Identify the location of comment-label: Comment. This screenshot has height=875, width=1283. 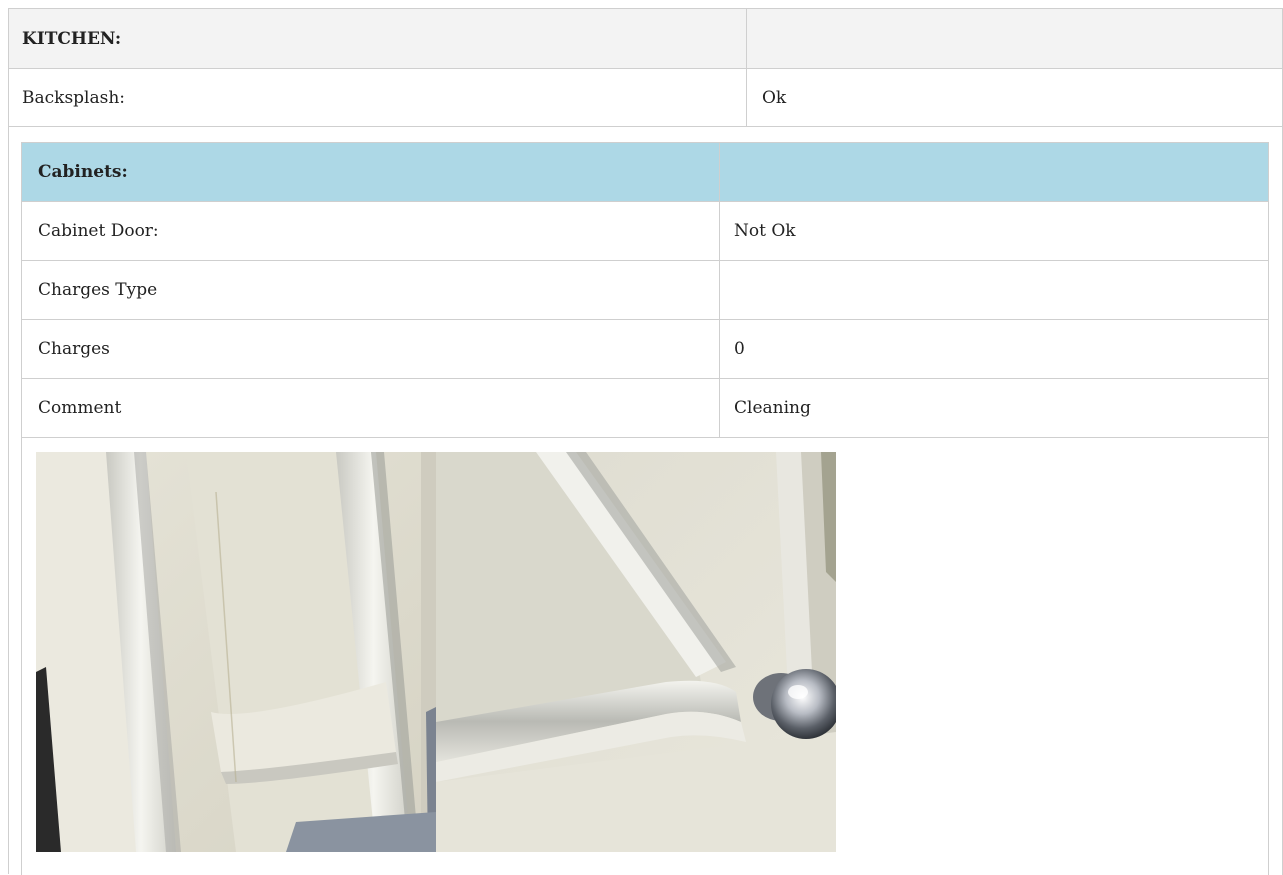
(371, 408).